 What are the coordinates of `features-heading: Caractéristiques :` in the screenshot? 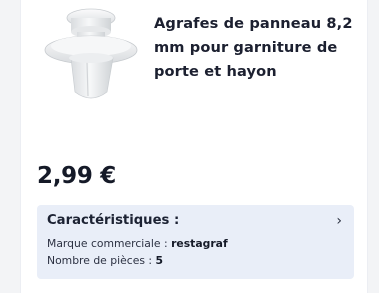 It's located at (113, 220).